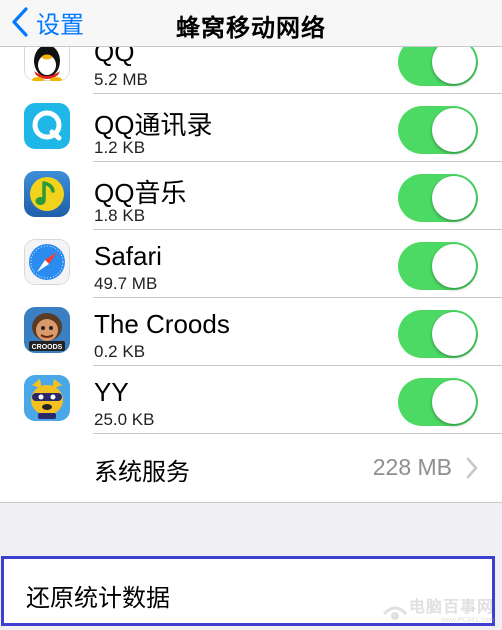 This screenshot has width=502, height=630. I want to click on app-data-usage: 5.2 MB, so click(121, 79).